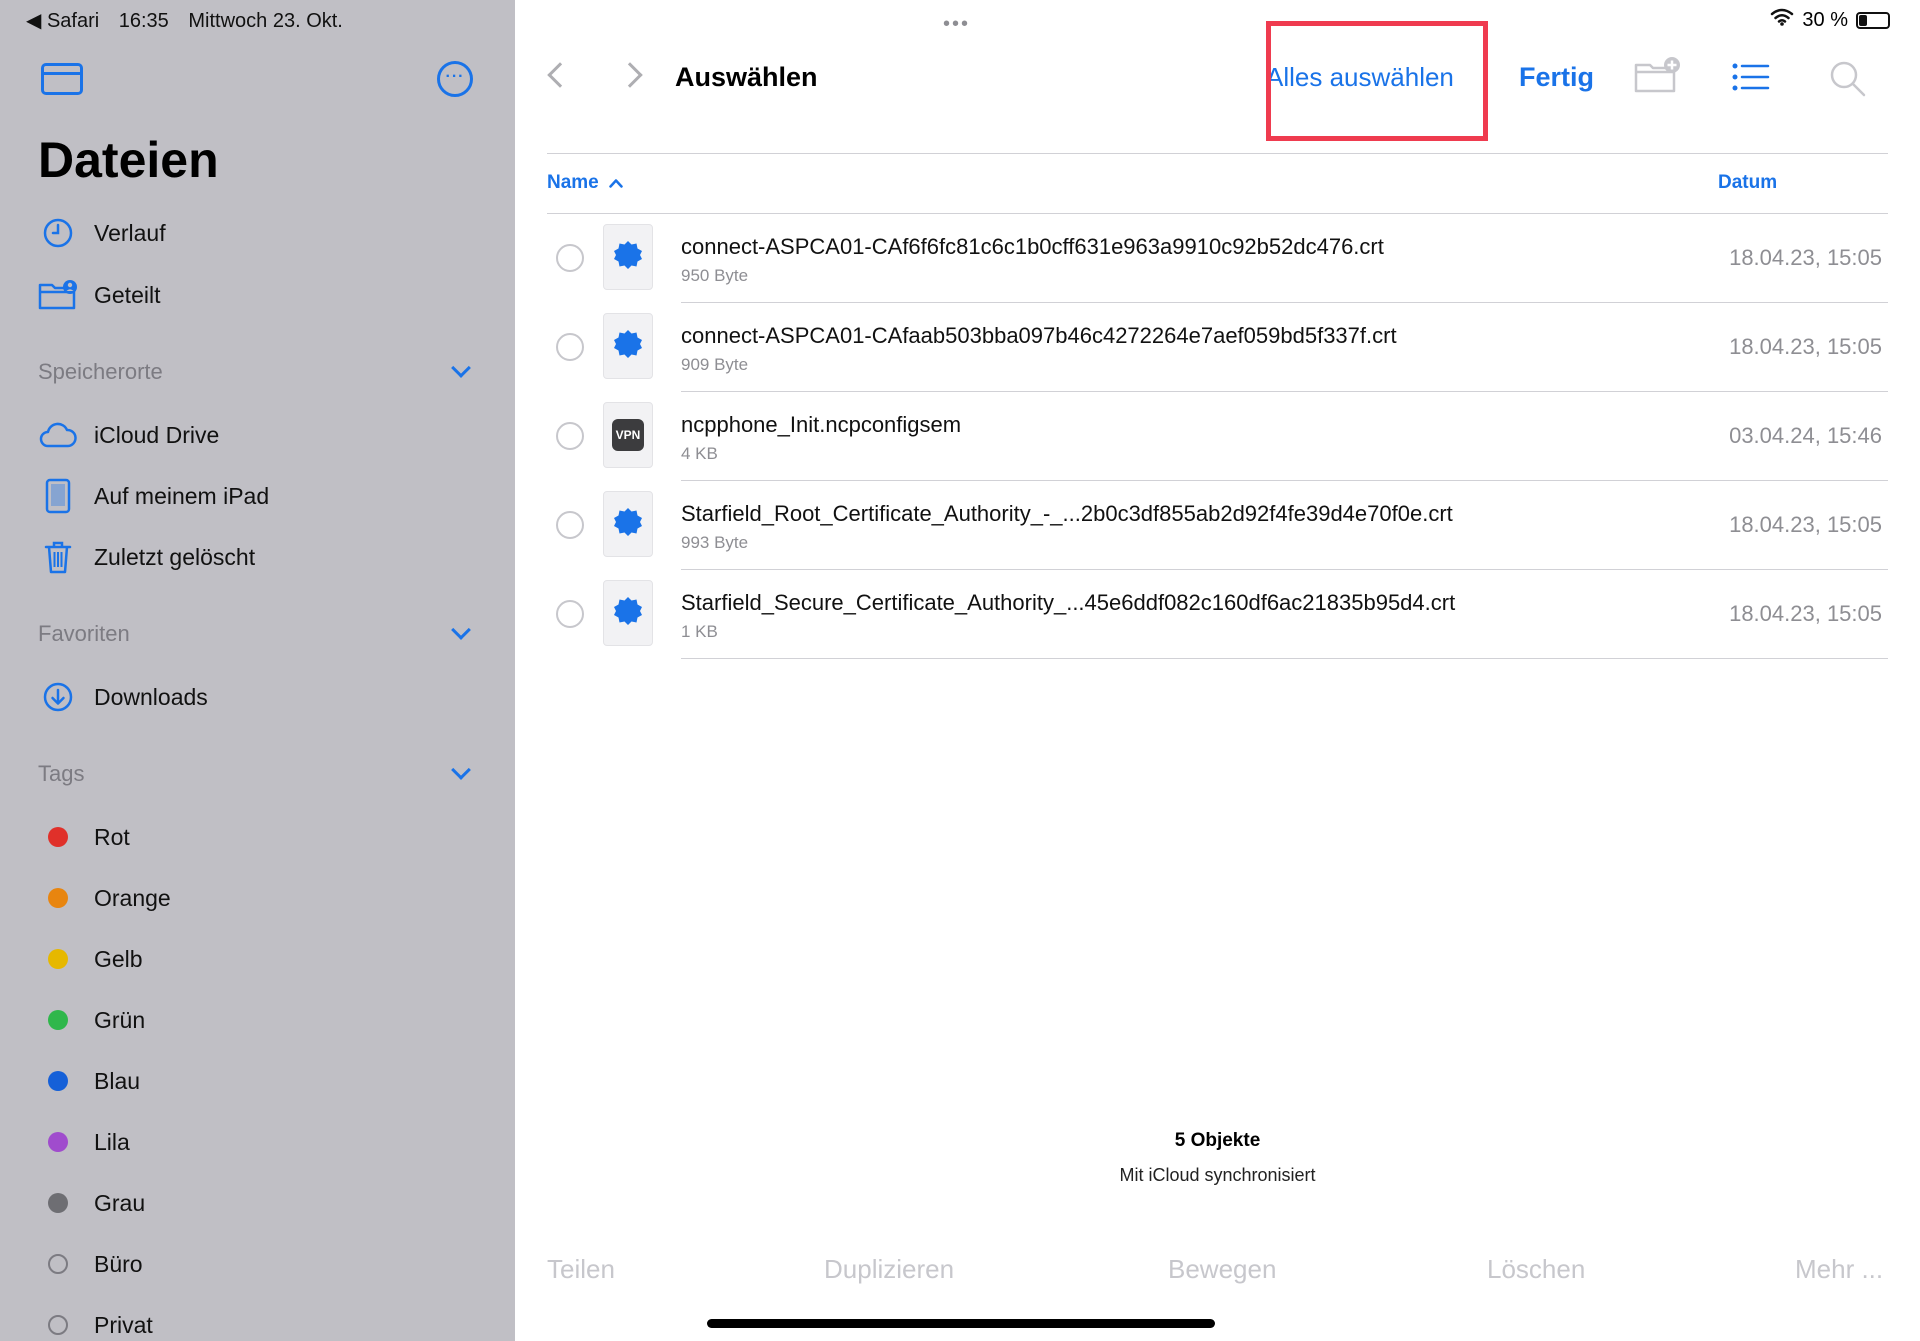 The image size is (1920, 1341). I want to click on sidebar-item-verlauf: Verlauf, so click(258, 233).